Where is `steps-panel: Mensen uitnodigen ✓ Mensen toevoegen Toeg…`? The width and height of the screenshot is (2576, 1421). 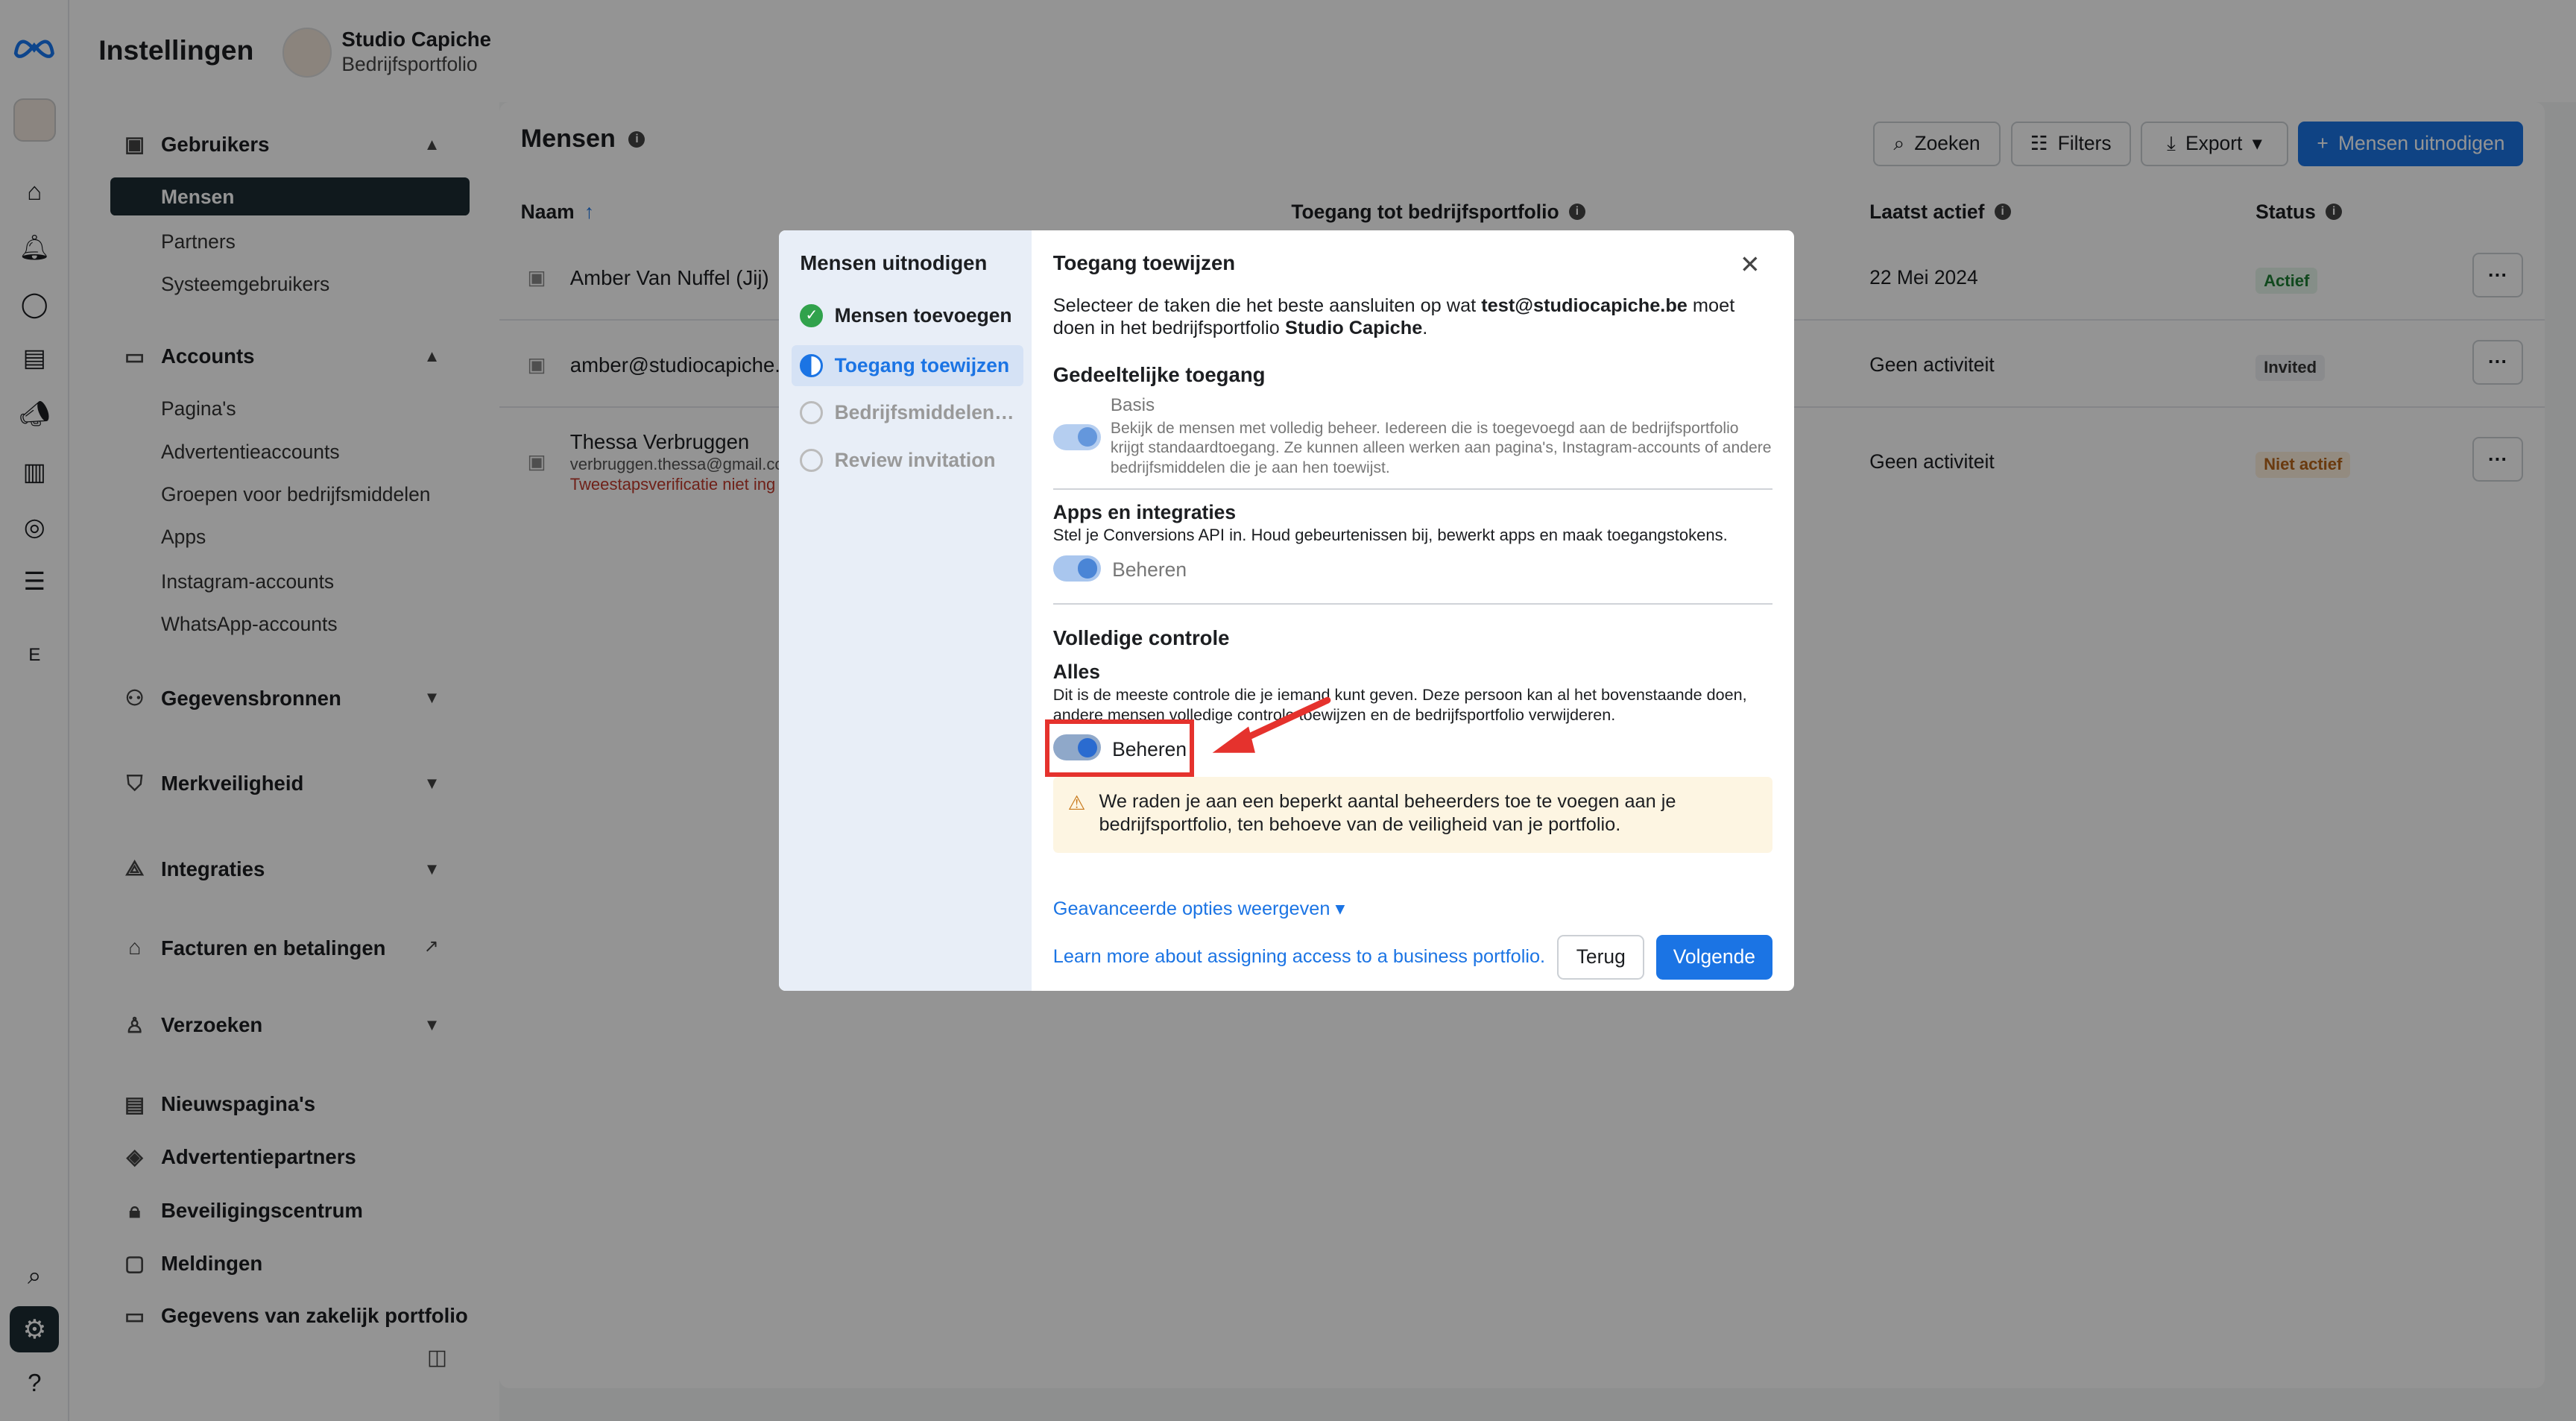
steps-panel: Mensen uitnodigen ✓ Mensen toevoegen Toeg… is located at coordinates (905, 610).